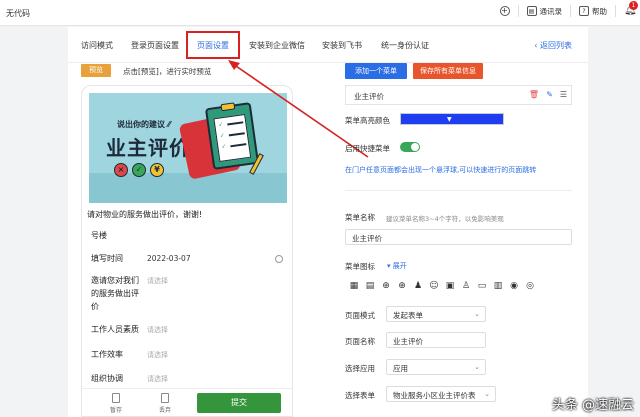 Image resolution: width=640 pixels, height=417 pixels. Describe the element at coordinates (121, 170) in the screenshot. I see `dislike-icon: ×` at that location.